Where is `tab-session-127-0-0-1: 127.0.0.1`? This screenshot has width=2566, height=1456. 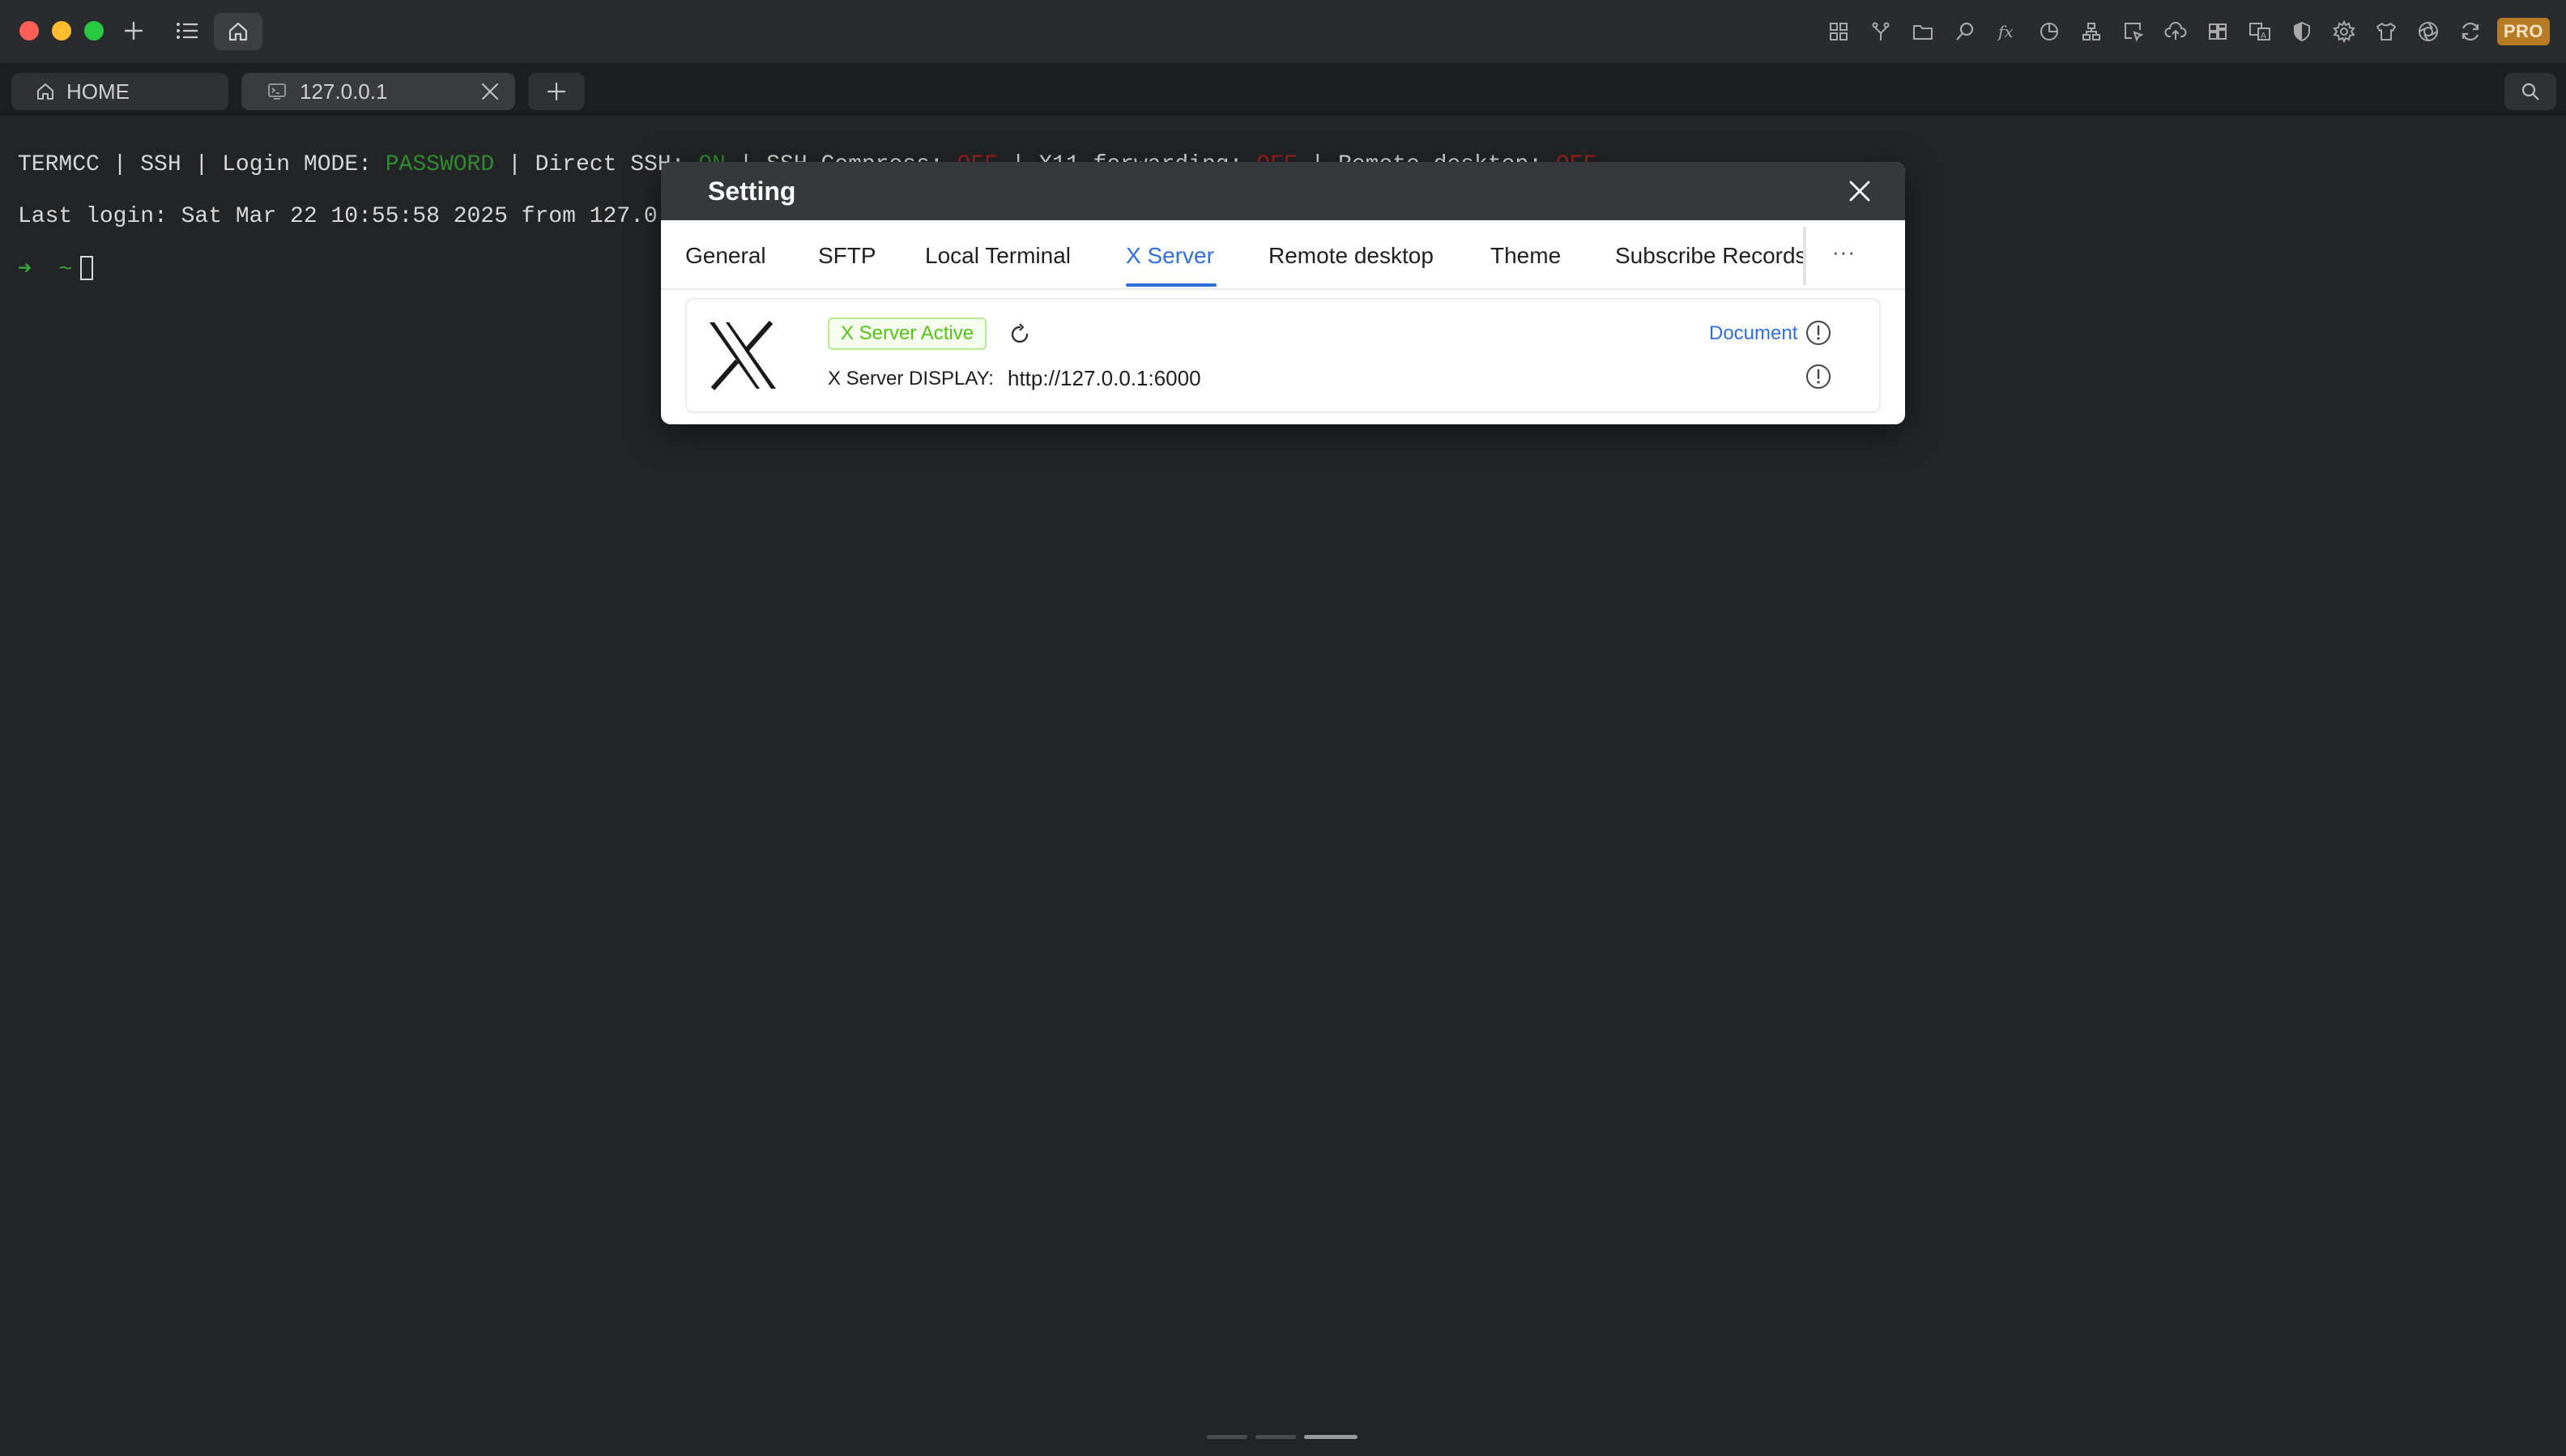
tab-session-127-0-0-1: 127.0.0.1 is located at coordinates (378, 91).